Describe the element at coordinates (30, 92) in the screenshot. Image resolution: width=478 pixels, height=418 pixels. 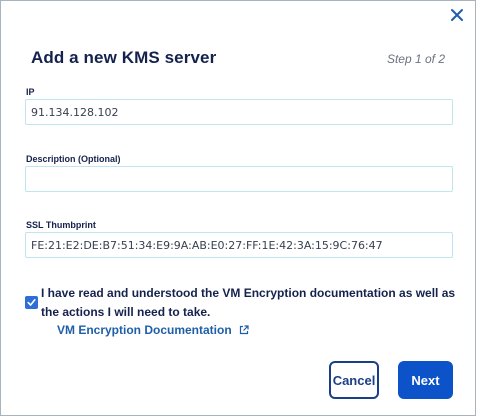
I see `ip-label: IP` at that location.